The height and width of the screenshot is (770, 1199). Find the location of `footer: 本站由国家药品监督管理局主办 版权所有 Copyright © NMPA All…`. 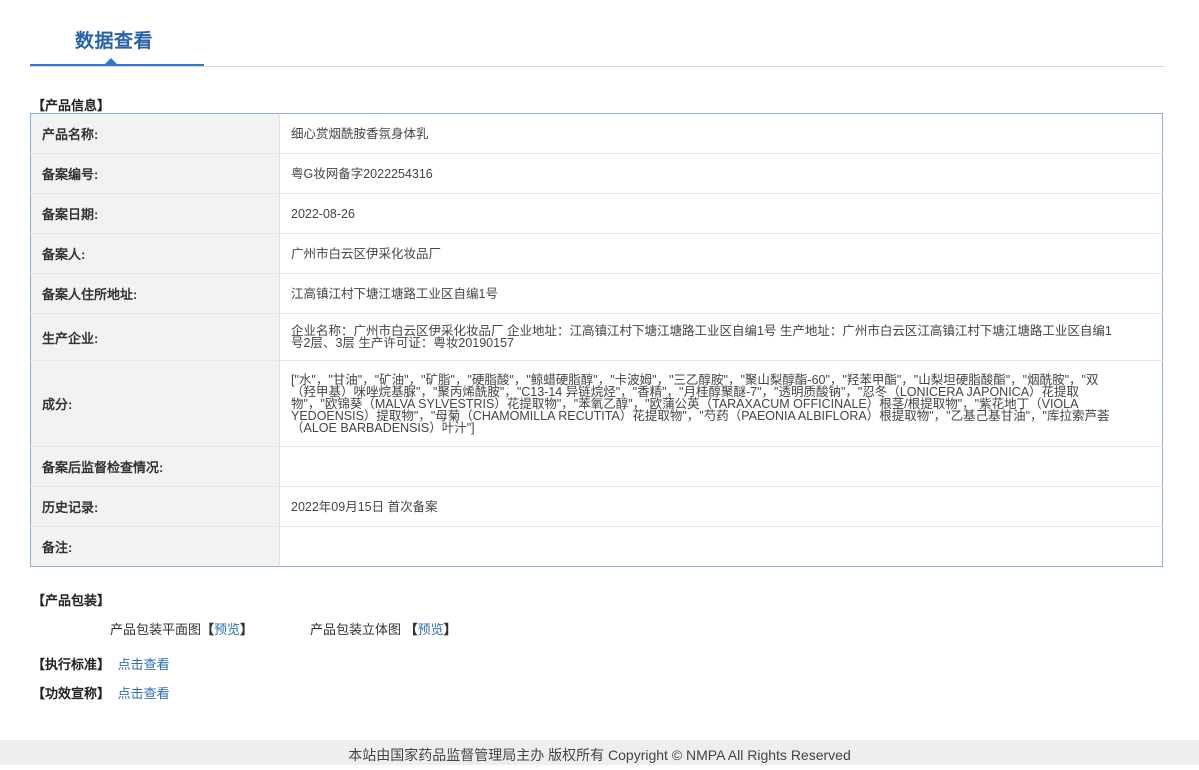

footer: 本站由国家药品监督管理局主办 版权所有 Copyright © NMPA All… is located at coordinates (599, 752).